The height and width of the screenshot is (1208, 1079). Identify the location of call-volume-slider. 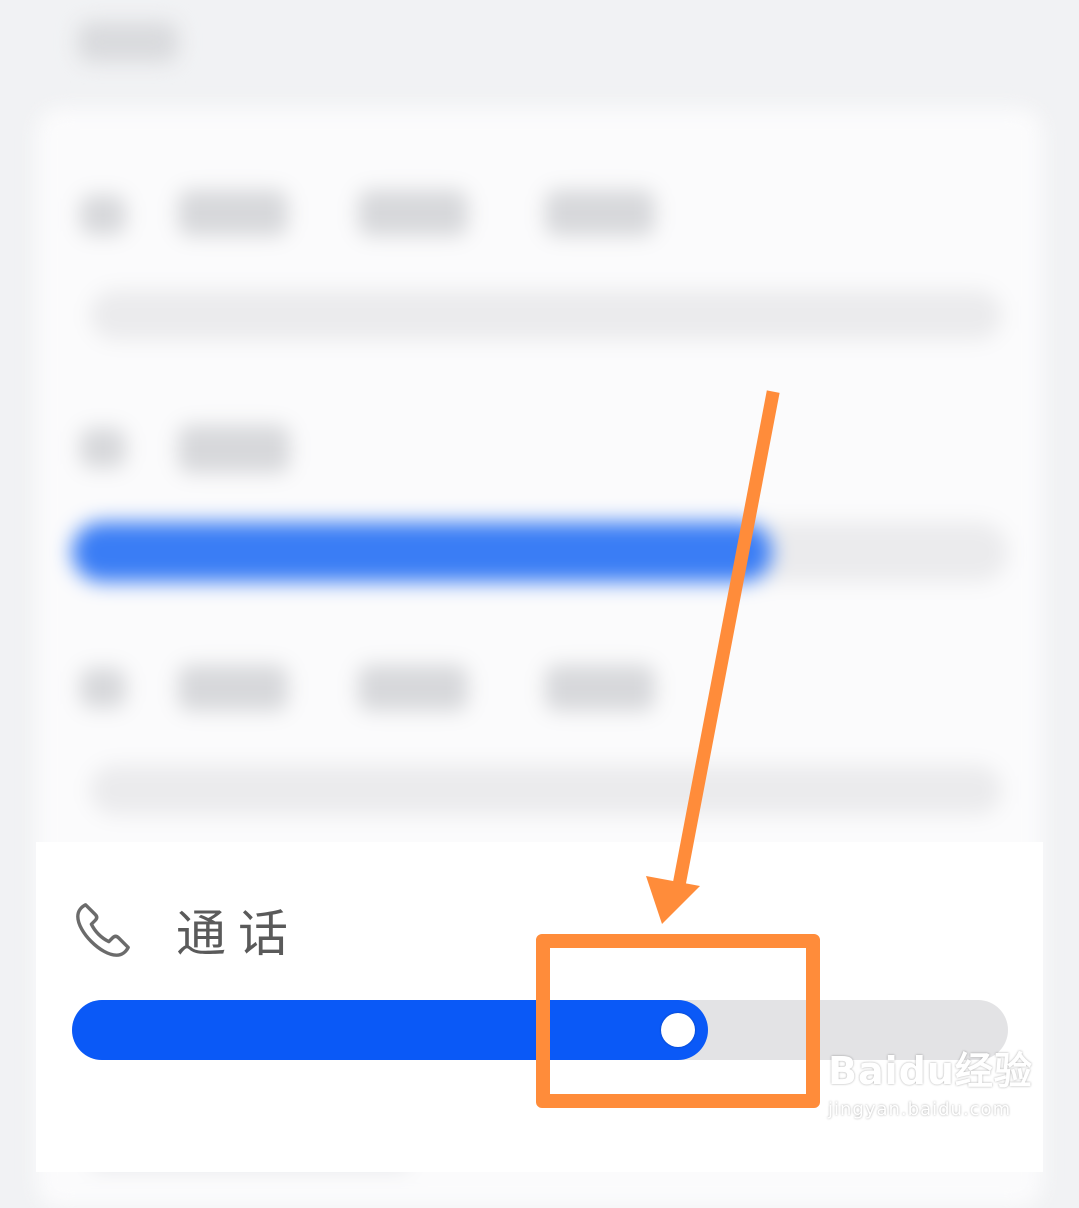
(540, 1030).